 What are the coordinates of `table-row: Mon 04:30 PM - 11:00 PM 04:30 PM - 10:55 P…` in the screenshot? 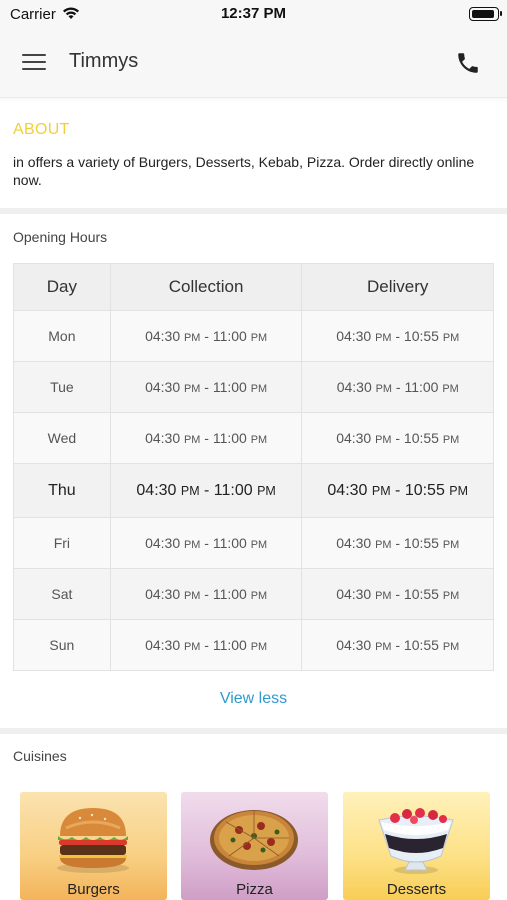 It's located at (253, 336).